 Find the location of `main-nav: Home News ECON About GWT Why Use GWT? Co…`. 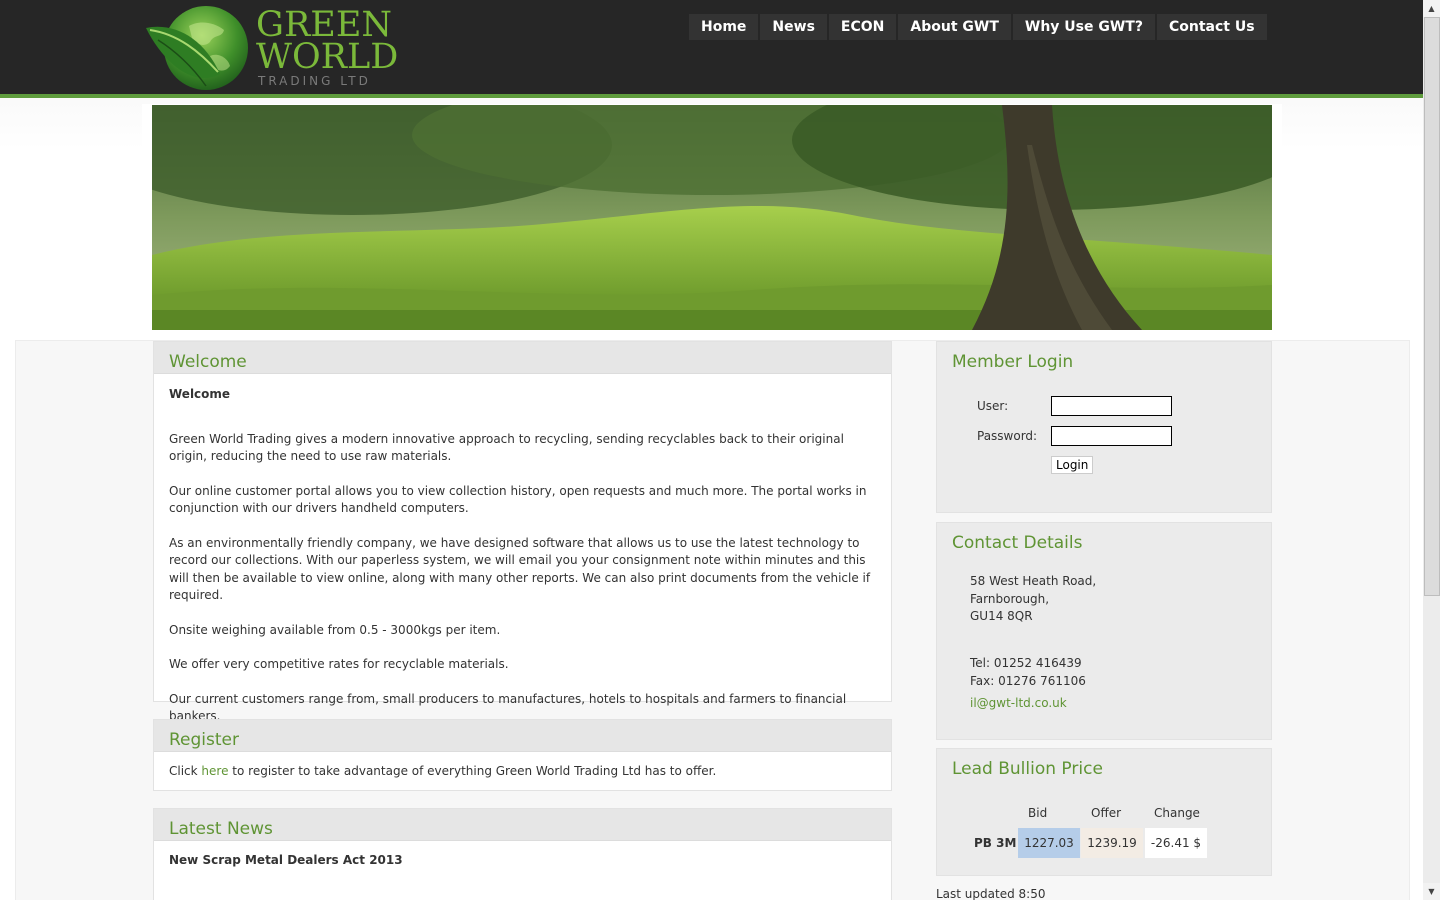

main-nav: Home News ECON About GWT Why Use GWT? Co… is located at coordinates (979, 27).